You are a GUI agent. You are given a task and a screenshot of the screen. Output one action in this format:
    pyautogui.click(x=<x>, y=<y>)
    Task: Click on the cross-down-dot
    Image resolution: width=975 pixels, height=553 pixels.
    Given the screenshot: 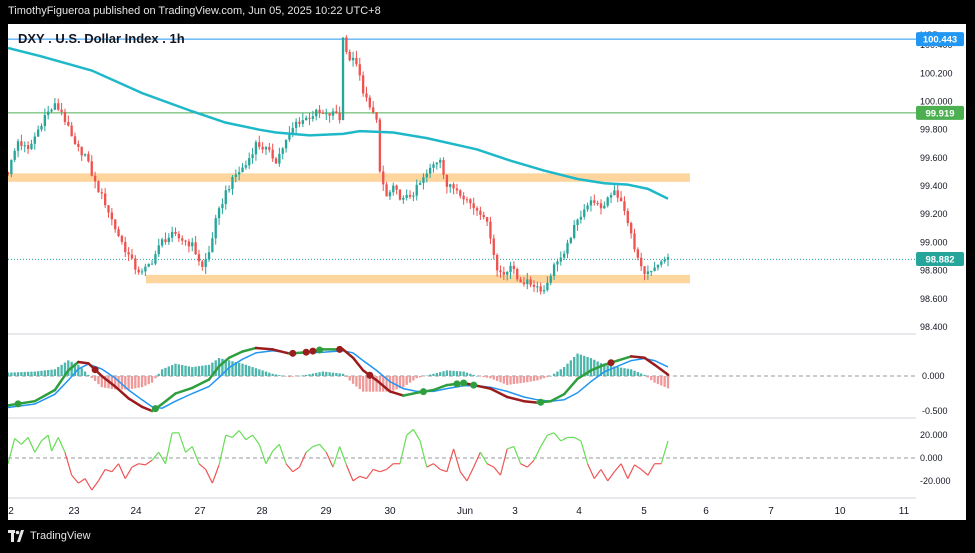 What is the action you would take?
    pyautogui.click(x=340, y=349)
    